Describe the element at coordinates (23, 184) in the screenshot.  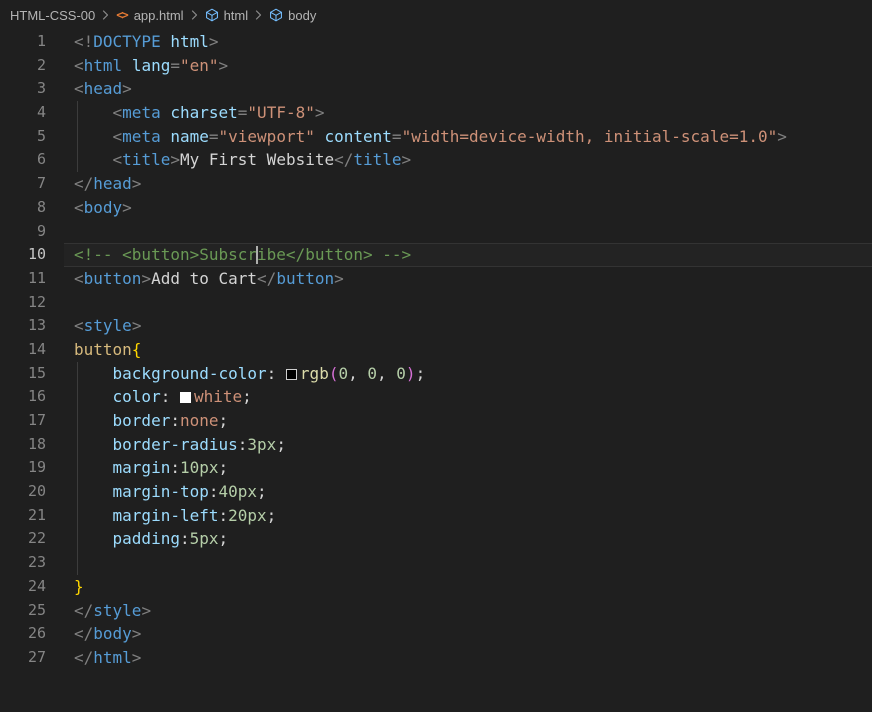
I see `line-number: 7` at that location.